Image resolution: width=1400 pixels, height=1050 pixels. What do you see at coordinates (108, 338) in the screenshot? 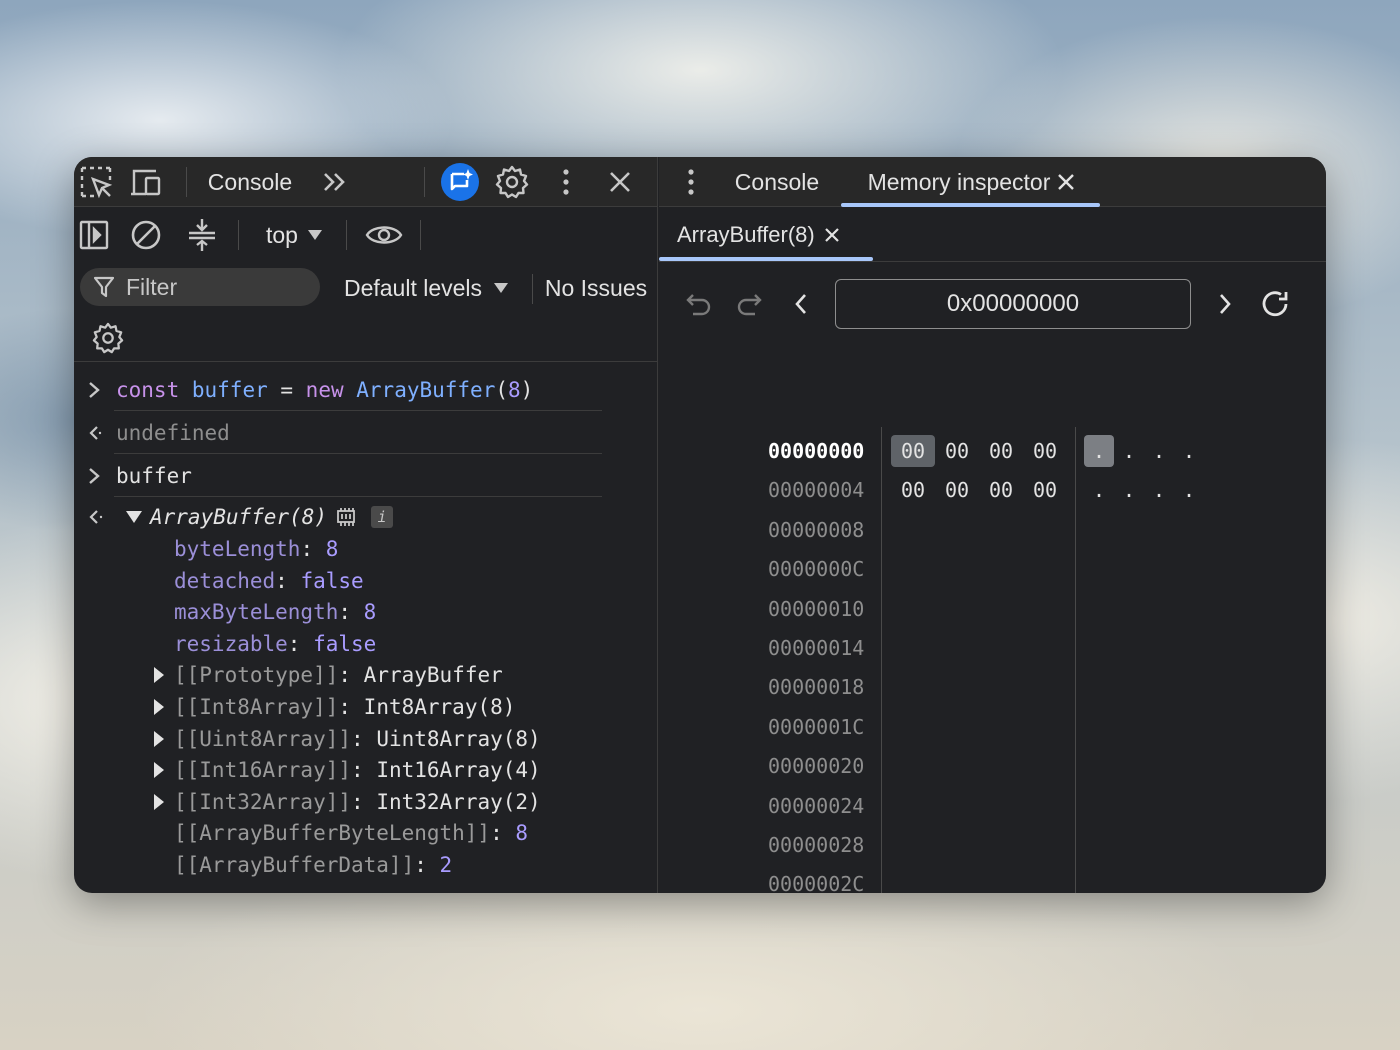
I see `console-settings-icon` at bounding box center [108, 338].